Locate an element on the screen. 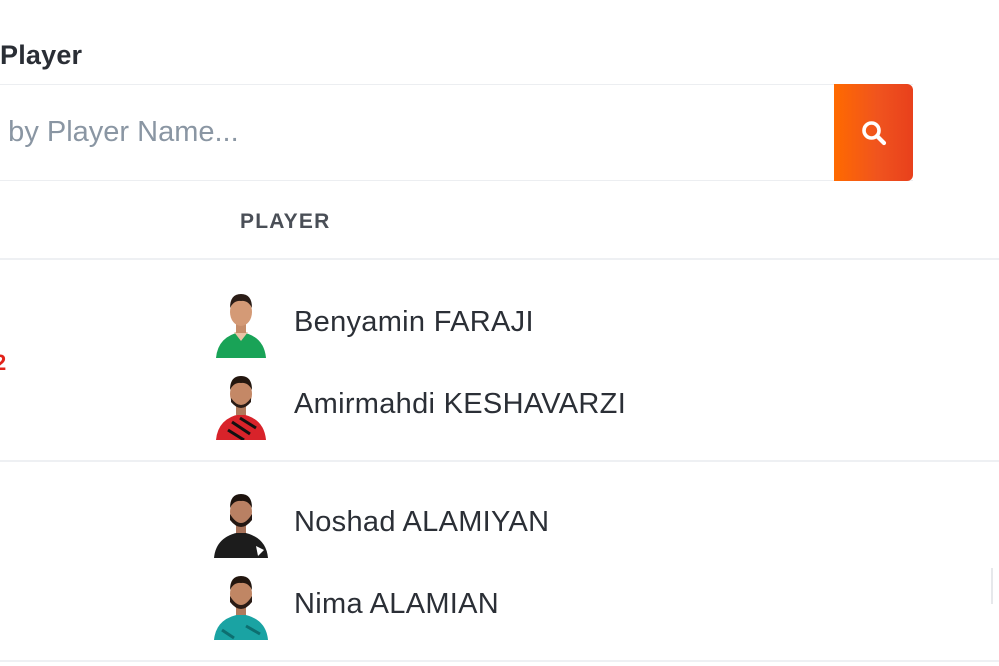 The image size is (999, 666). player-name: Noshad ALAMIYAN is located at coordinates (421, 522).